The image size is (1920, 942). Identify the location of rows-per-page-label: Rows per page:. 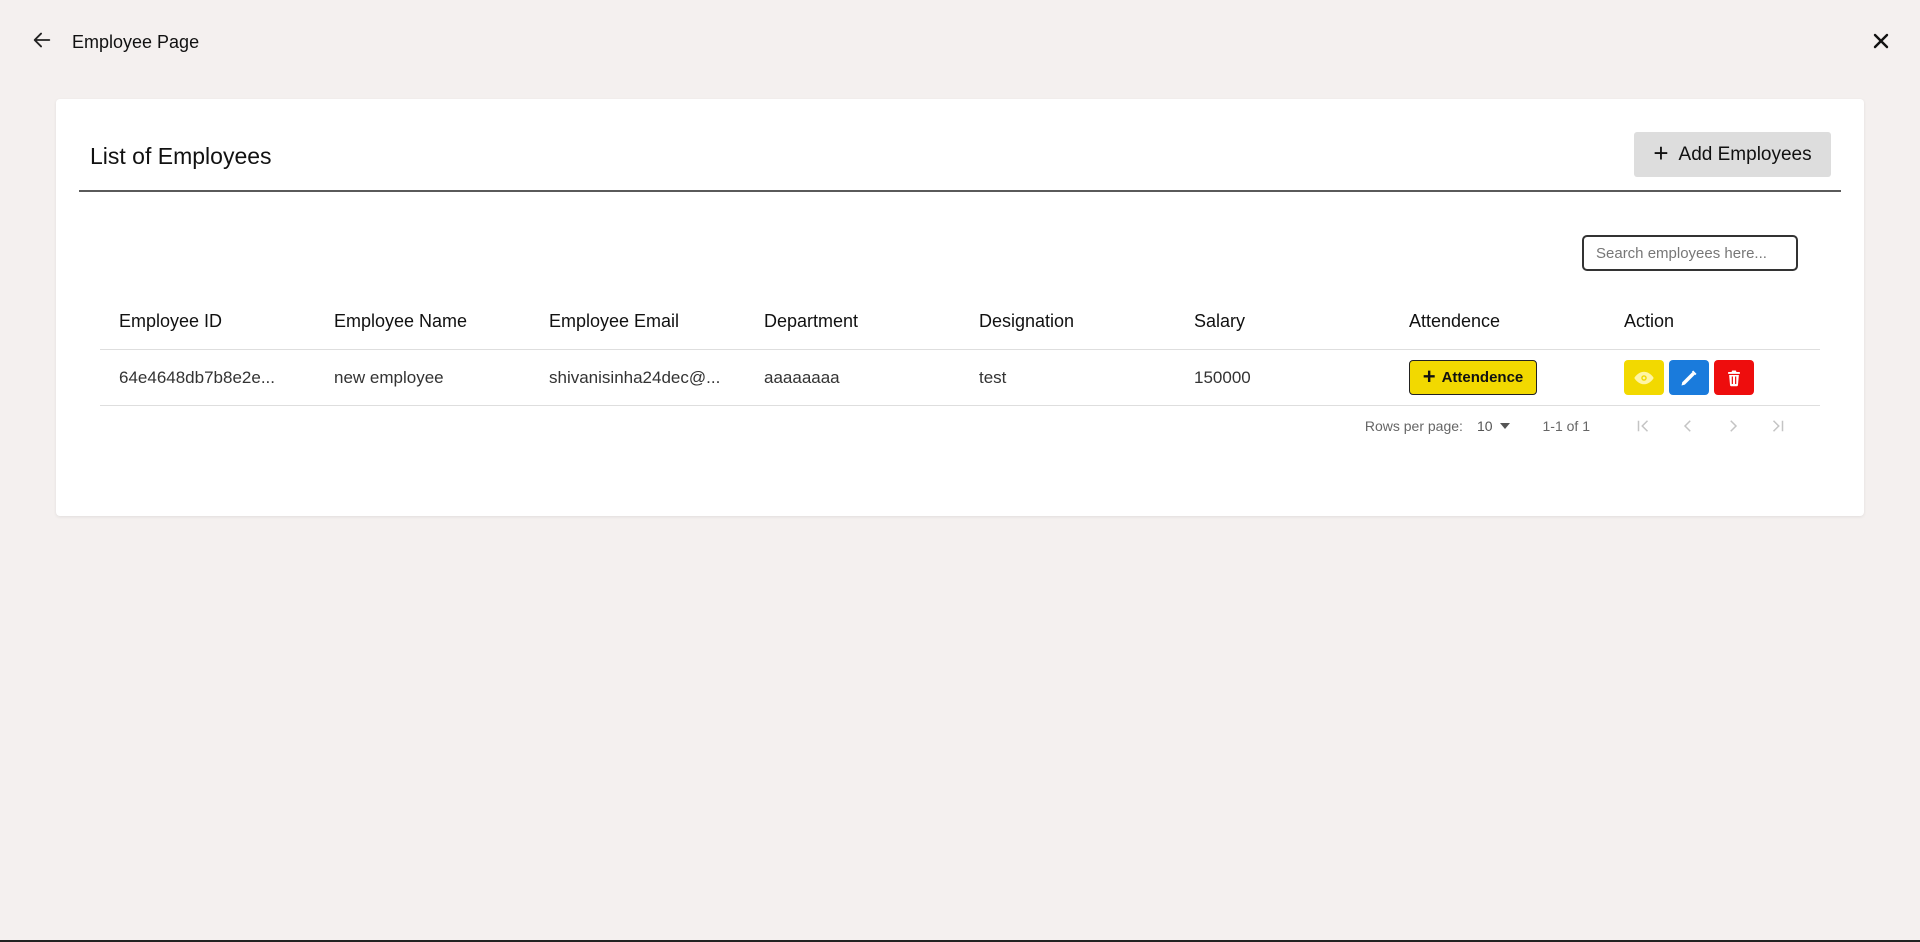
(1413, 426).